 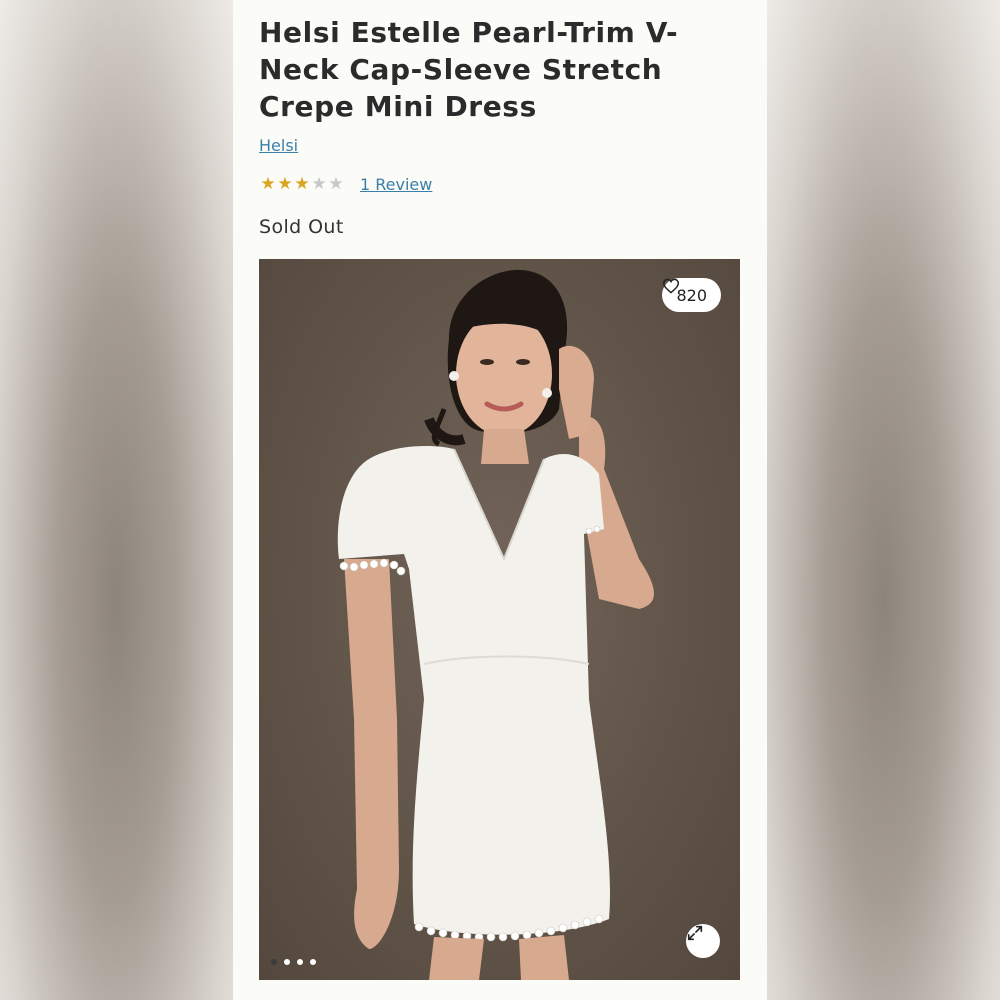 I want to click on likes-count: 820, so click(x=691, y=295).